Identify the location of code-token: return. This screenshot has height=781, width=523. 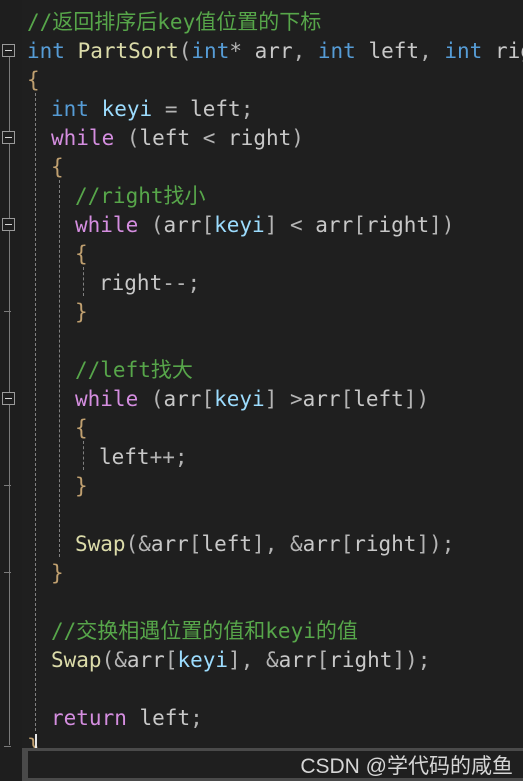
(89, 718).